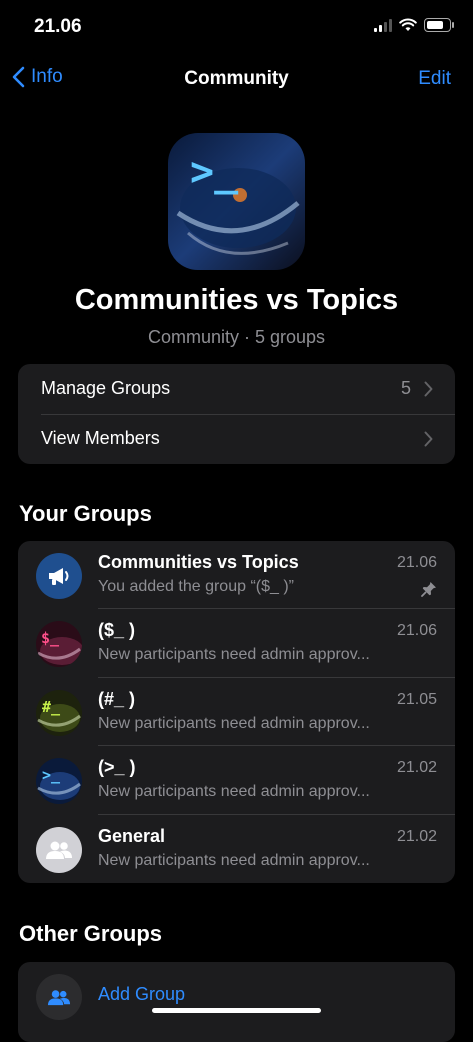 Image resolution: width=473 pixels, height=1042 pixels. I want to click on community-name: Communities vs Topics, so click(236, 300).